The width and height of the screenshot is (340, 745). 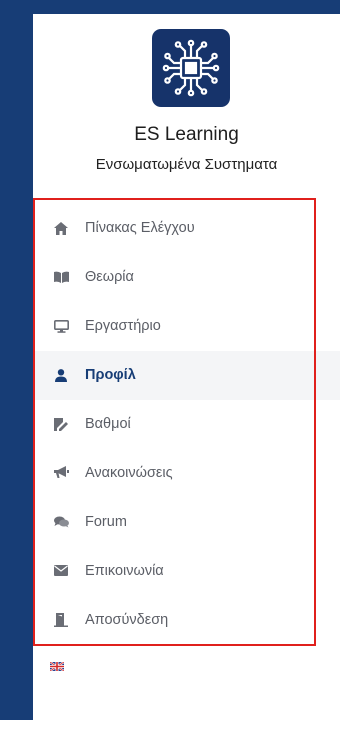 I want to click on top-edge-band, so click(x=170, y=7).